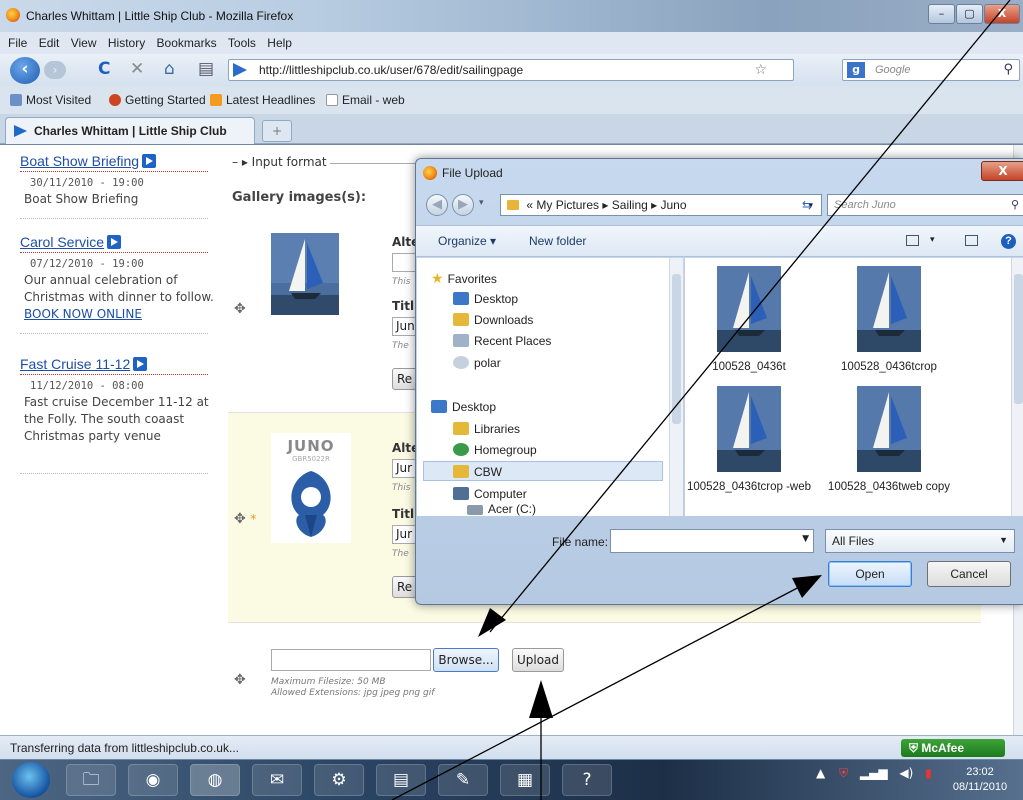  I want to click on breadcrumb: « My Pictures ▸ Sailing ▸ Juno ▾, so click(661, 205).